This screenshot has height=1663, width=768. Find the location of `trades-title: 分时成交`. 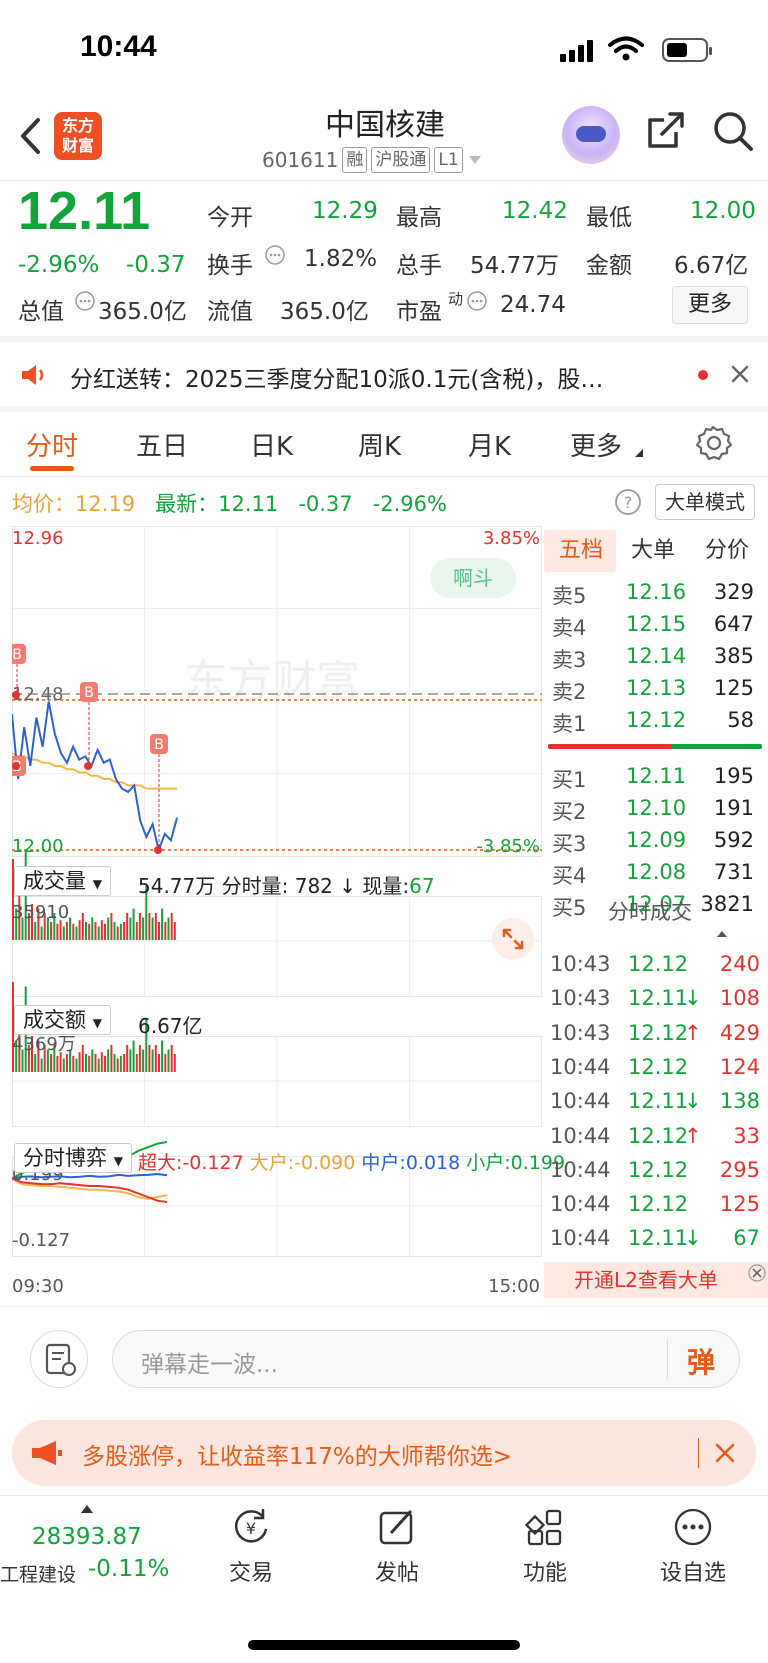

trades-title: 分时成交 is located at coordinates (650, 911).